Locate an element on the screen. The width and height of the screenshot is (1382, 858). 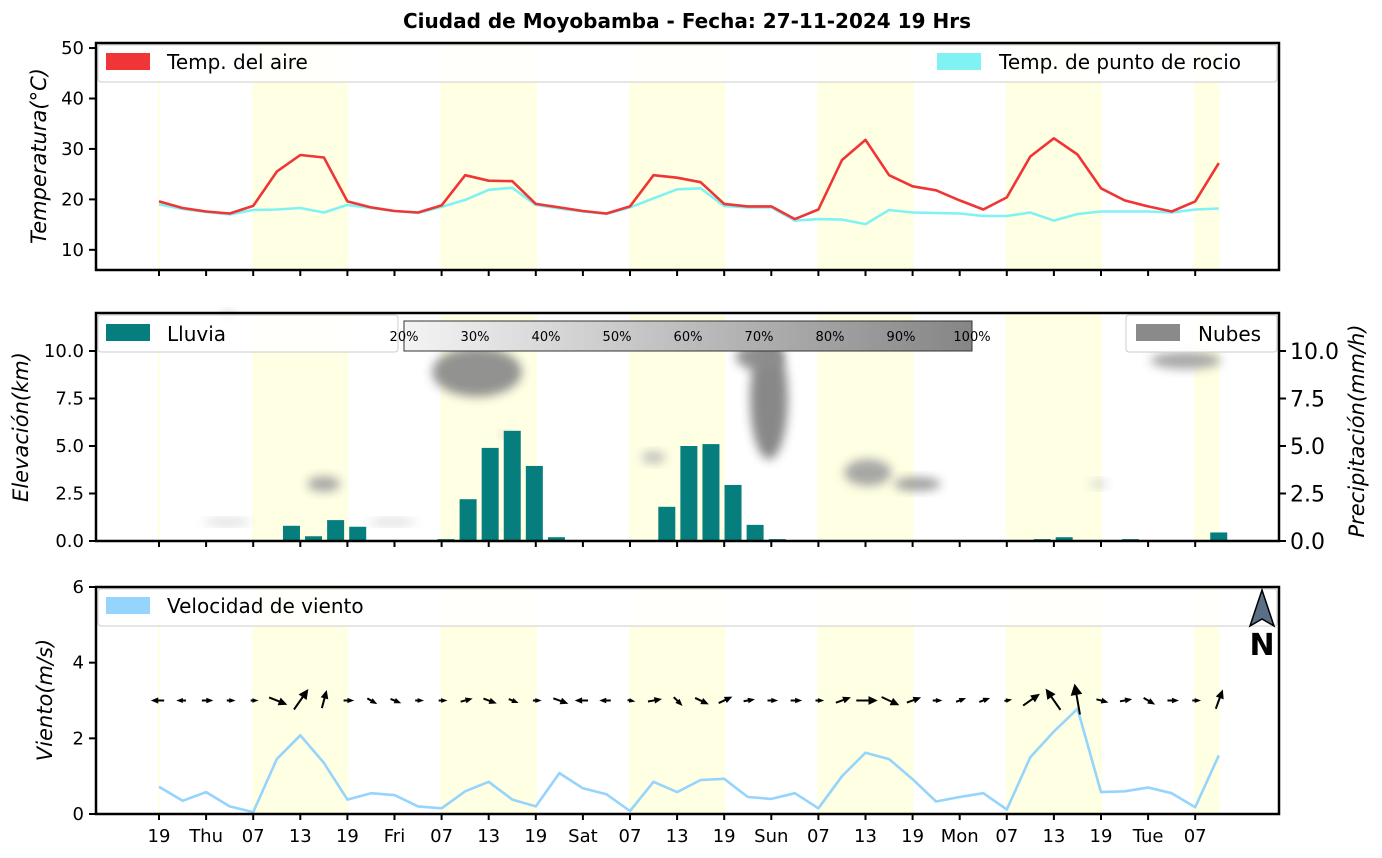
y-tick-label: 50 is located at coordinates (72, 48).